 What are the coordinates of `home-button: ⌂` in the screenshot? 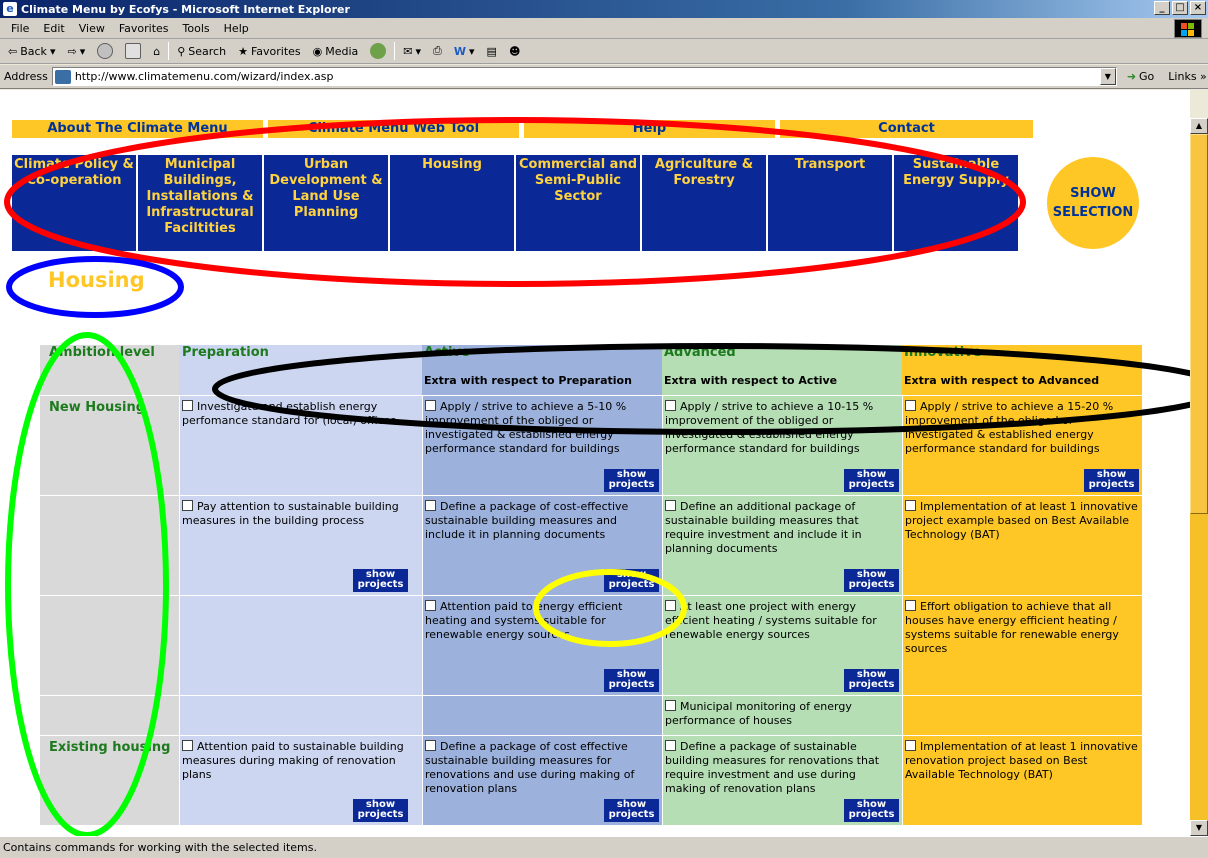 It's located at (156, 51).